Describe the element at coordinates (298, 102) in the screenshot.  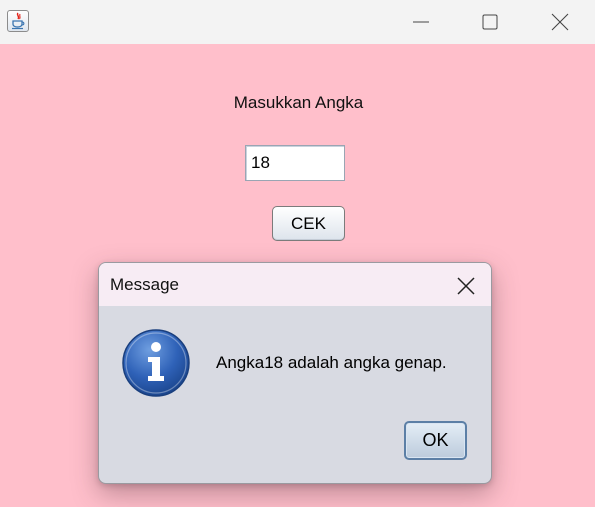
I see `prompt-label: Masukkan Angka` at that location.